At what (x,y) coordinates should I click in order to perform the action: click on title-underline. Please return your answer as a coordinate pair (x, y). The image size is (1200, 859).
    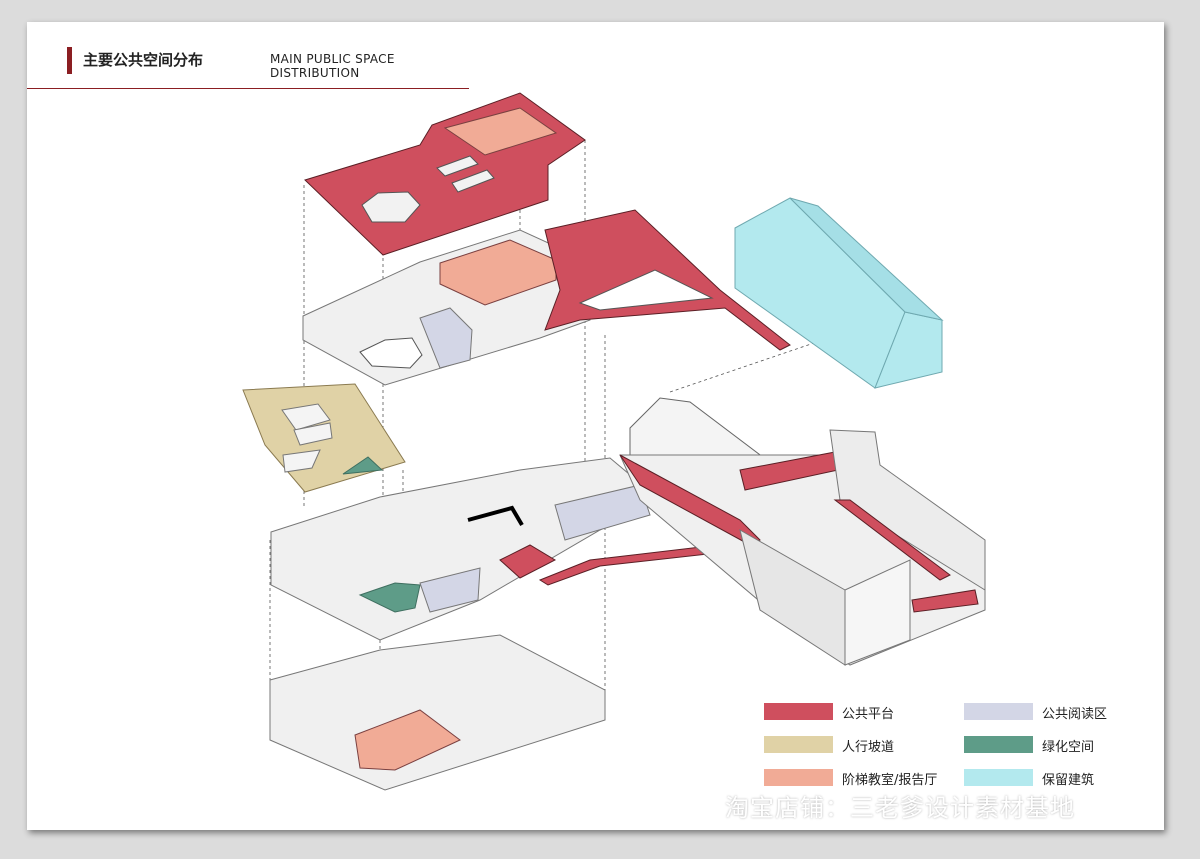
    Looking at the image, I should click on (248, 88).